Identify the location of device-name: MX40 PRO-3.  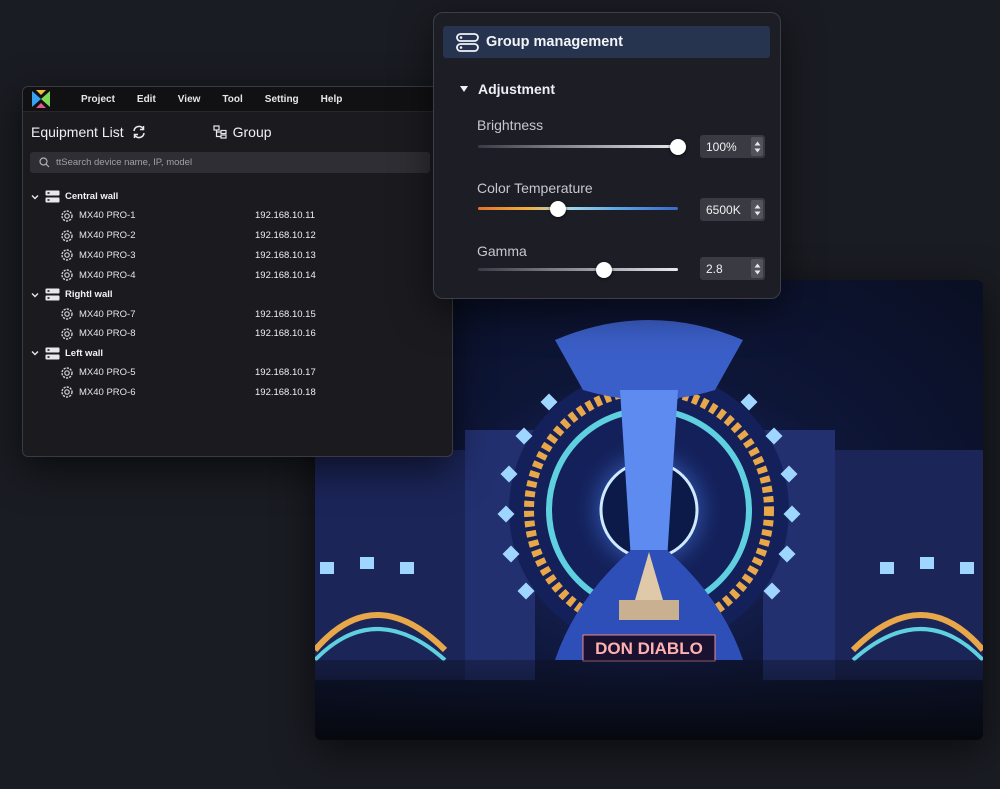
(107, 255).